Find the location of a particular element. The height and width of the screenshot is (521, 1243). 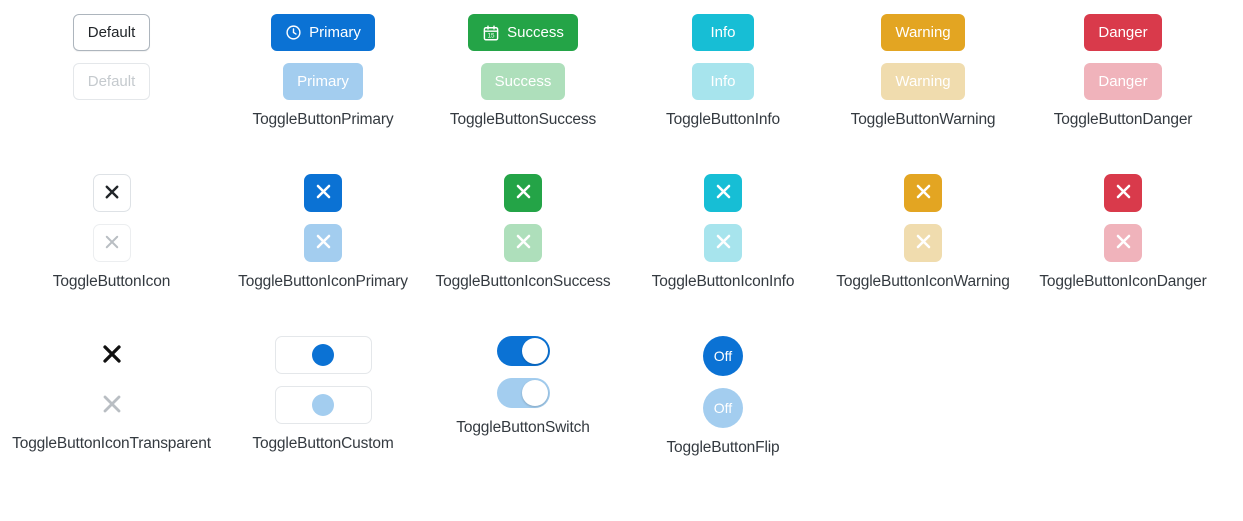

toggle-button-default-active: Default is located at coordinates (111, 32).